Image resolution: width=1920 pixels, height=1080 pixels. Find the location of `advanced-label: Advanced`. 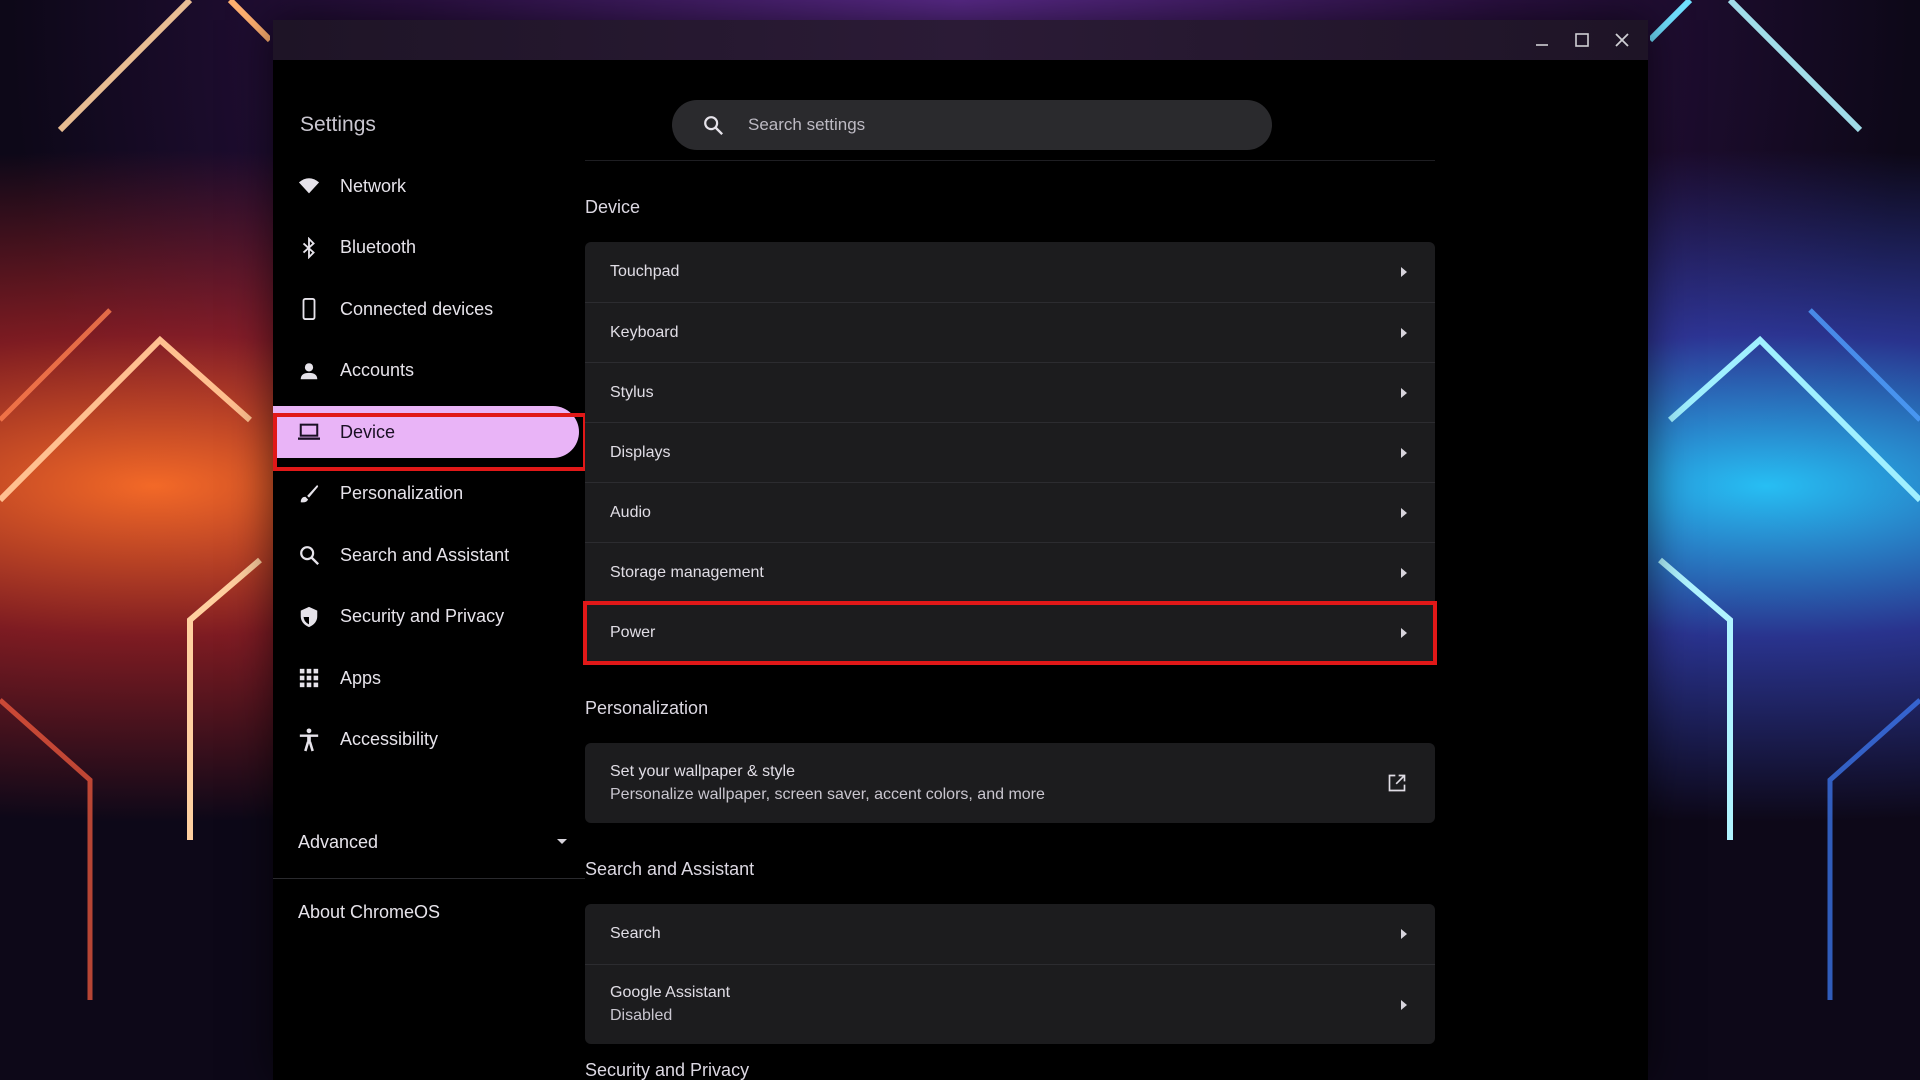

advanced-label: Advanced is located at coordinates (338, 841).